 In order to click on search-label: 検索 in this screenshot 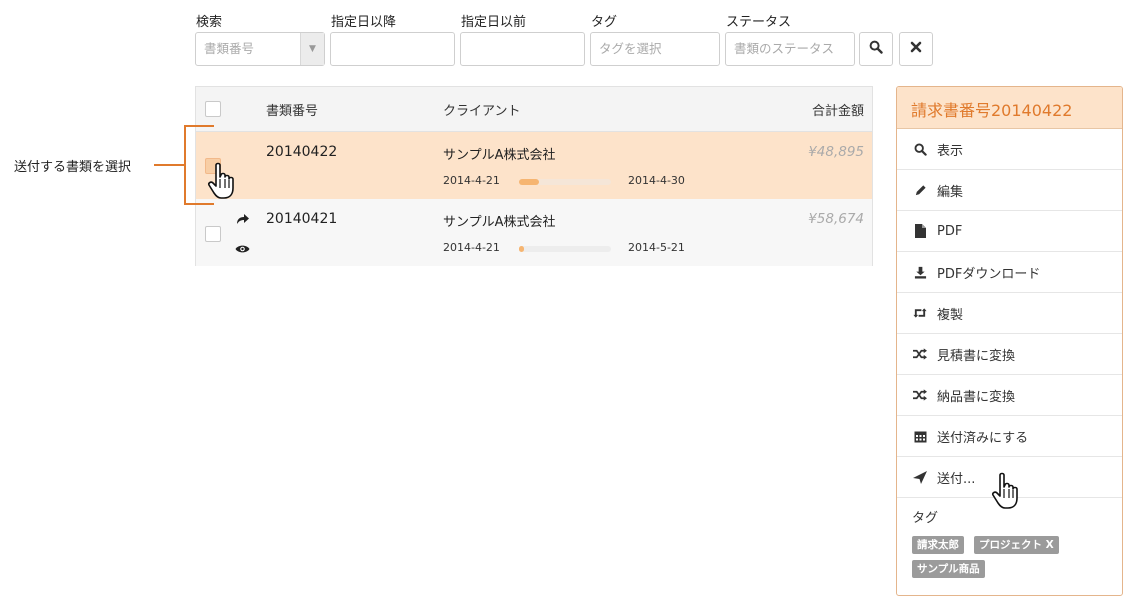, I will do `click(209, 22)`.